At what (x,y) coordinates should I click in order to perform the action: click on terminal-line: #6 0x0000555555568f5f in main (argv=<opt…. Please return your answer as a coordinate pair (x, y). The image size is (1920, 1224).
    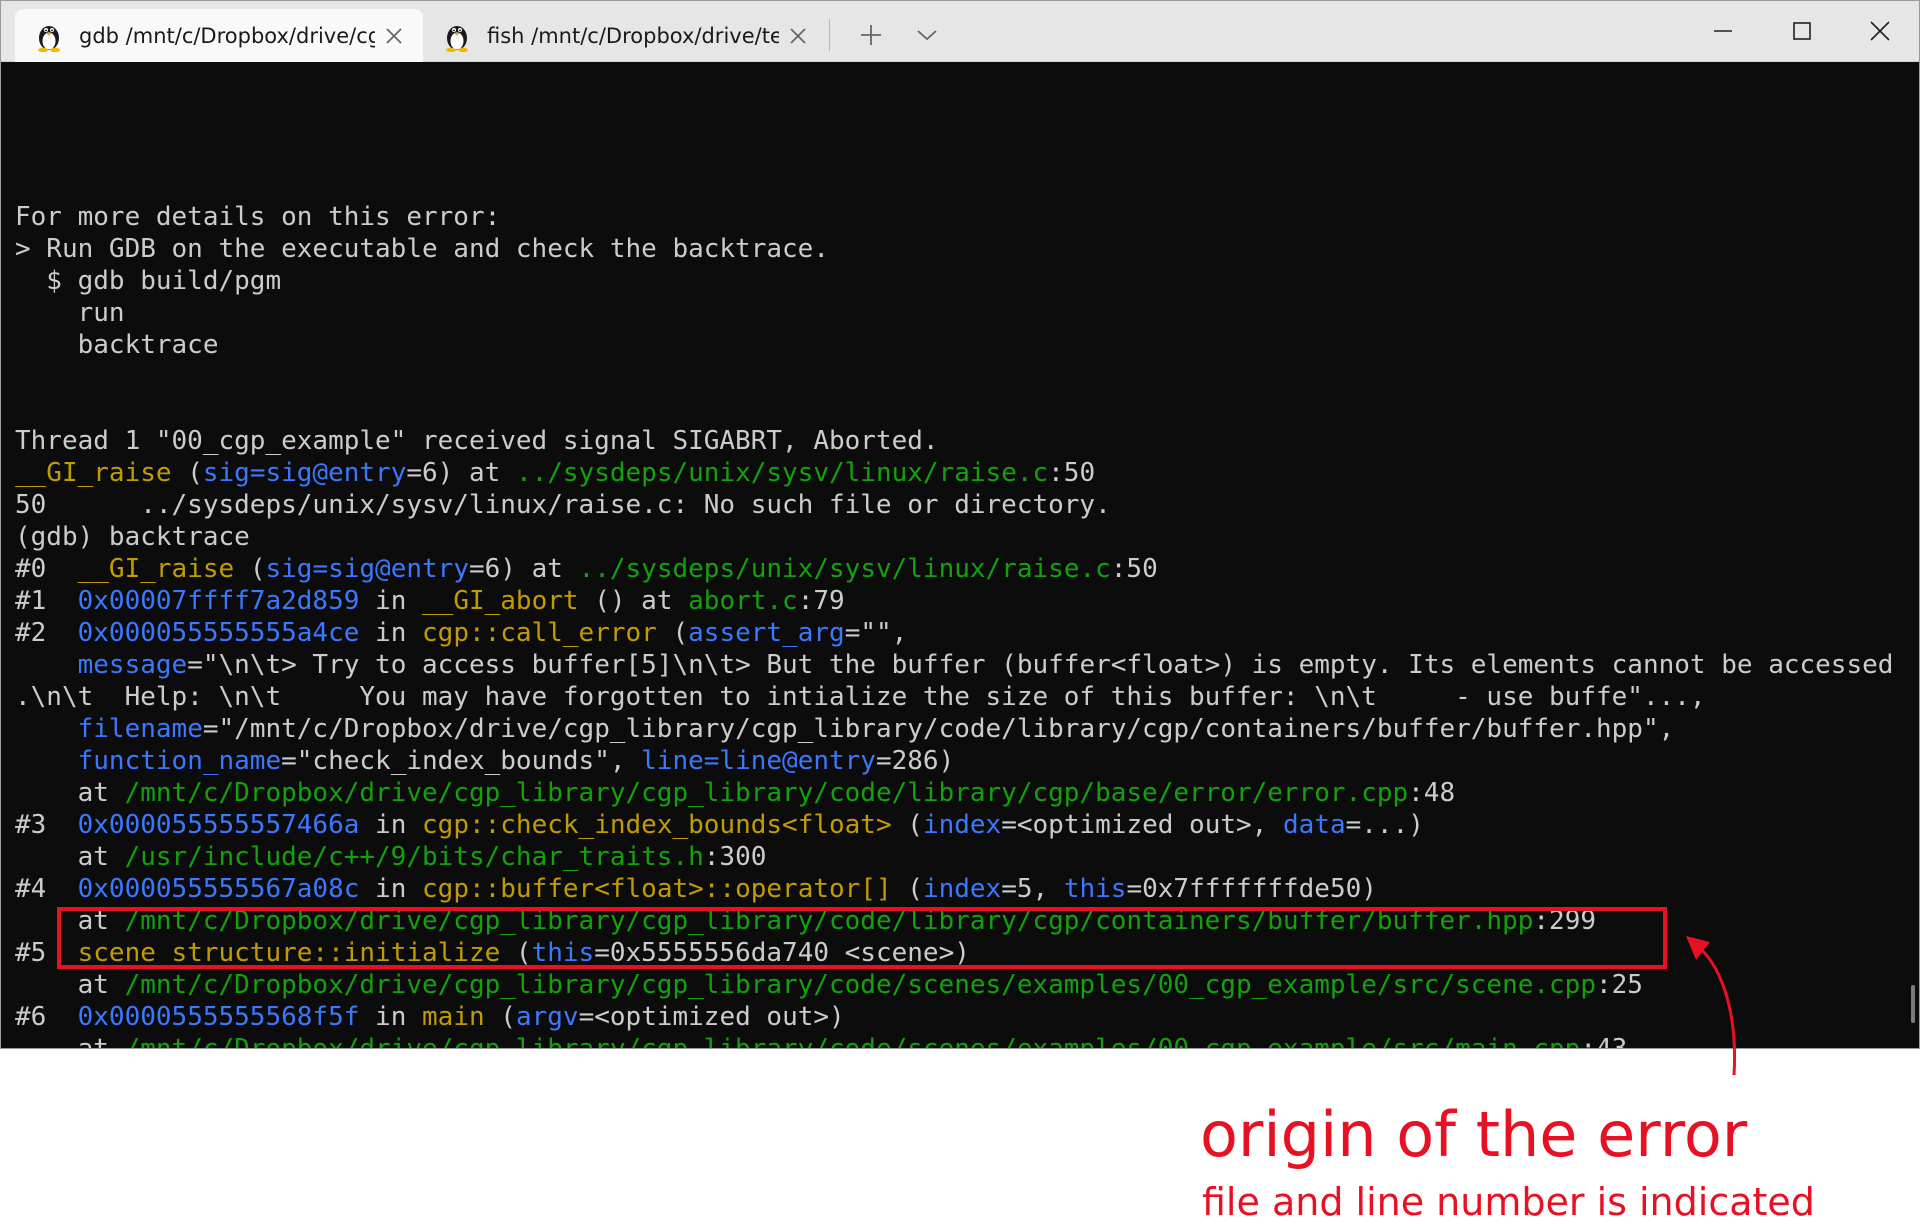
    Looking at the image, I should click on (965, 1017).